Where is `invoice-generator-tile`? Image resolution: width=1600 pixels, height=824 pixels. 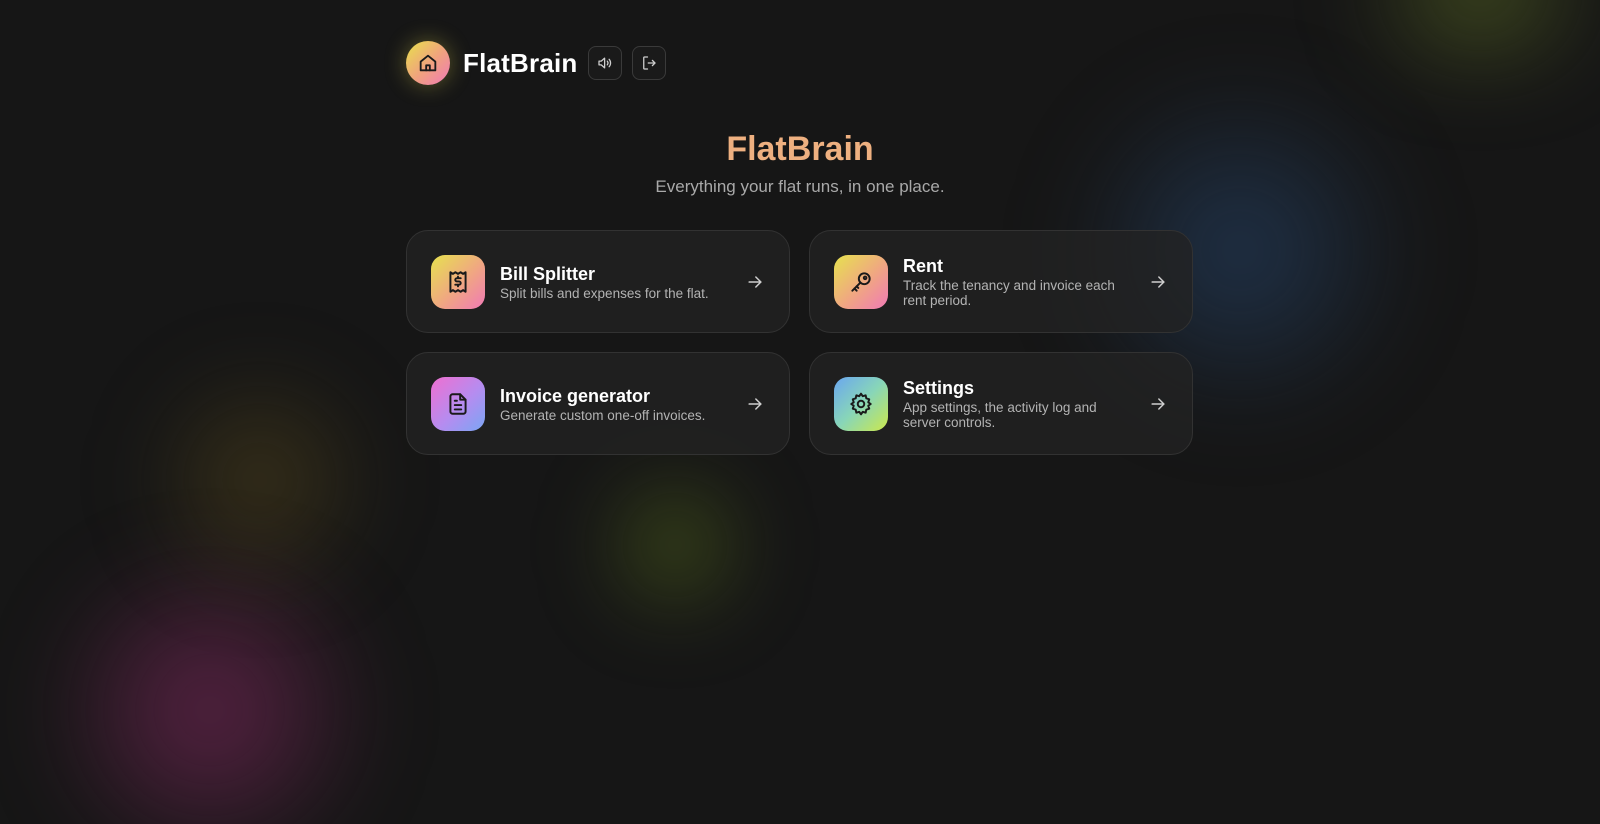 invoice-generator-tile is located at coordinates (458, 403).